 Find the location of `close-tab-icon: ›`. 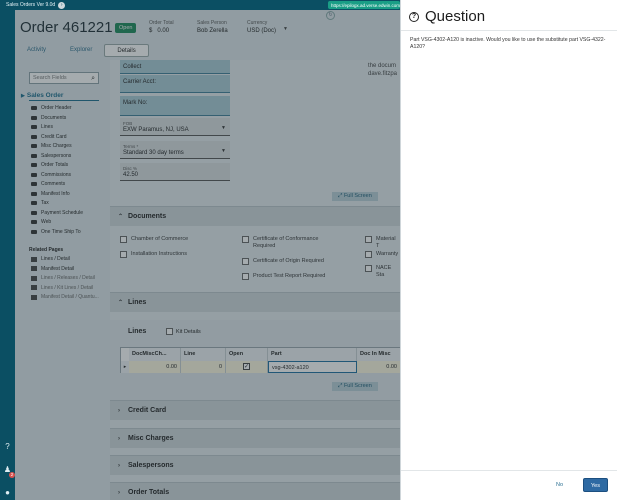

close-tab-icon: › is located at coordinates (62, 5).